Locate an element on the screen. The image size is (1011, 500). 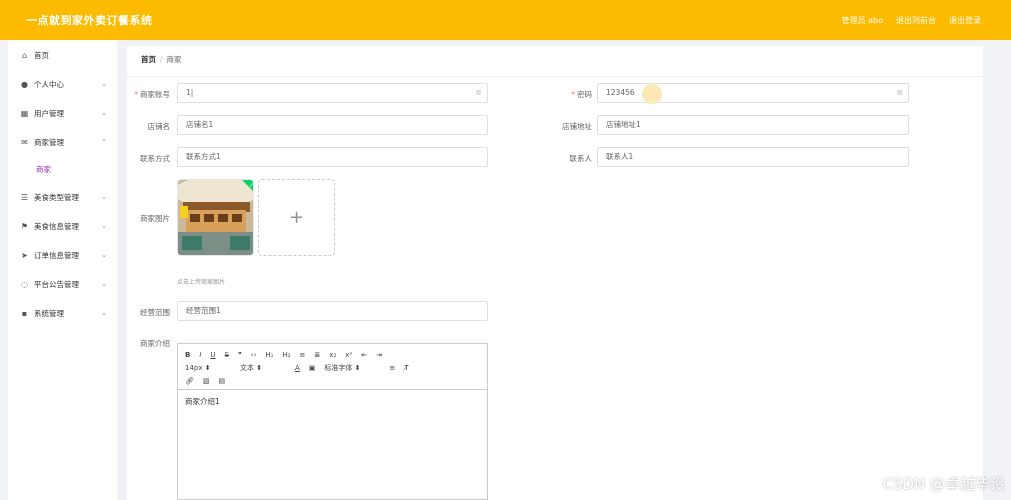
sidebar-item-label: 个人中心 is located at coordinates (49, 84).